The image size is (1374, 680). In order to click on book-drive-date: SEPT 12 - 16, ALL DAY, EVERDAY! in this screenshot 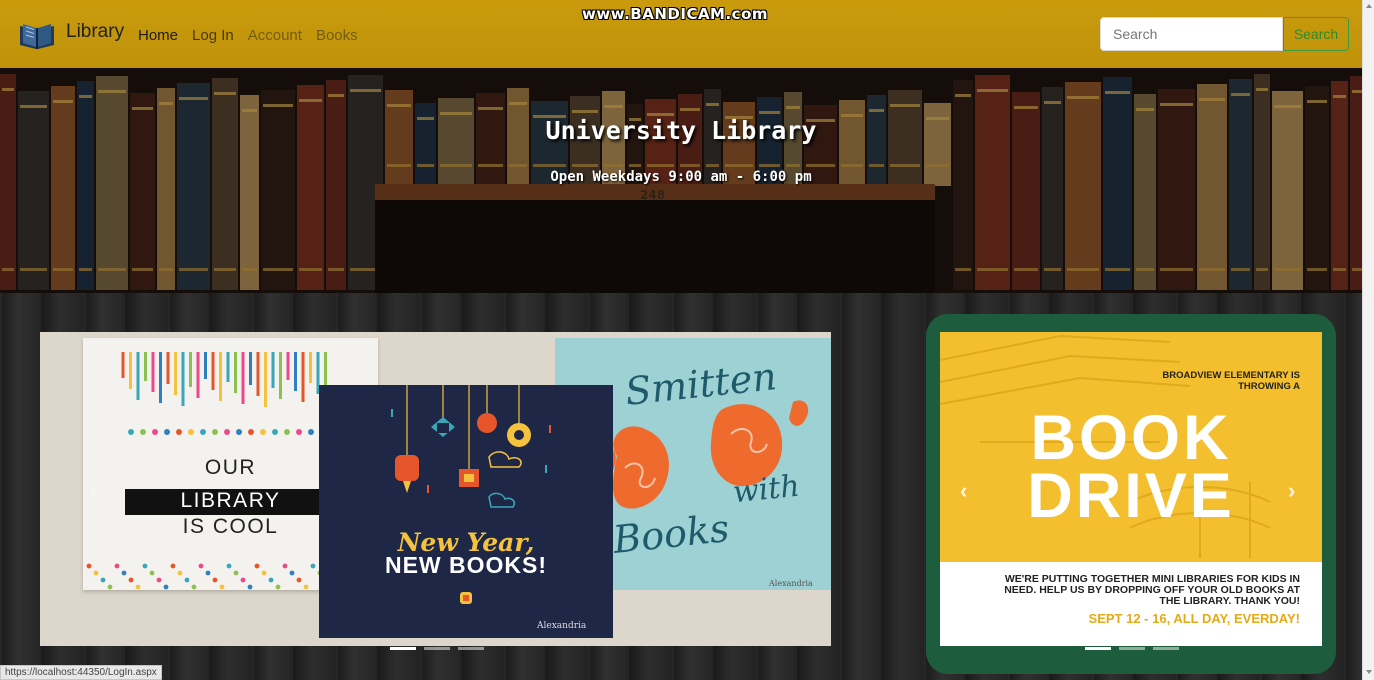, I will do `click(1194, 618)`.